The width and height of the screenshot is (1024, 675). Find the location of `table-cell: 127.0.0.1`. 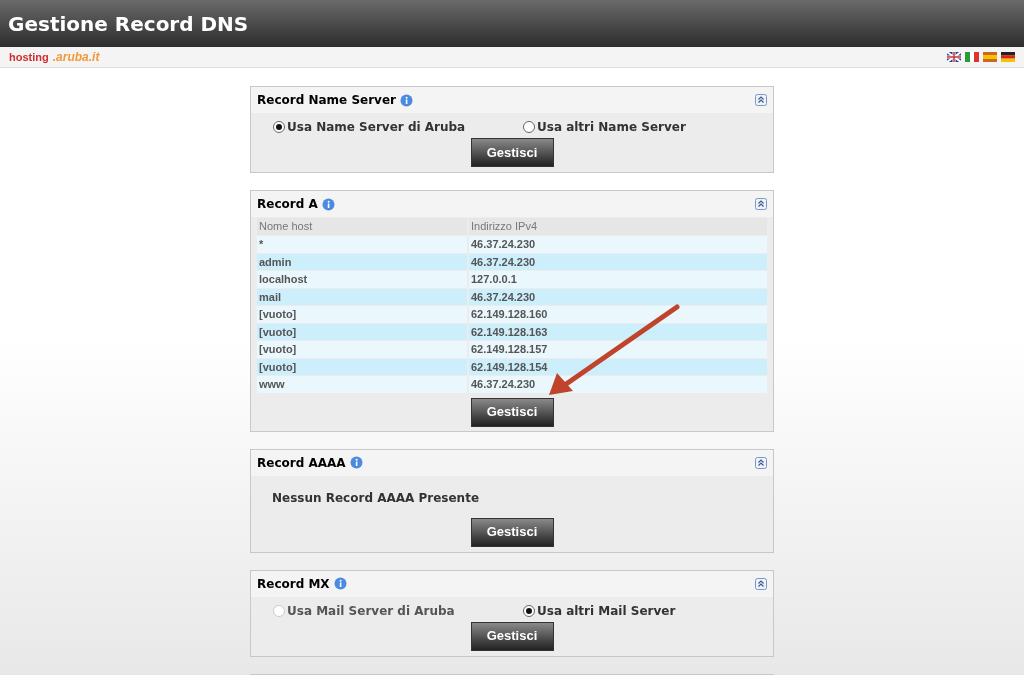

table-cell: 127.0.0.1 is located at coordinates (618, 279).